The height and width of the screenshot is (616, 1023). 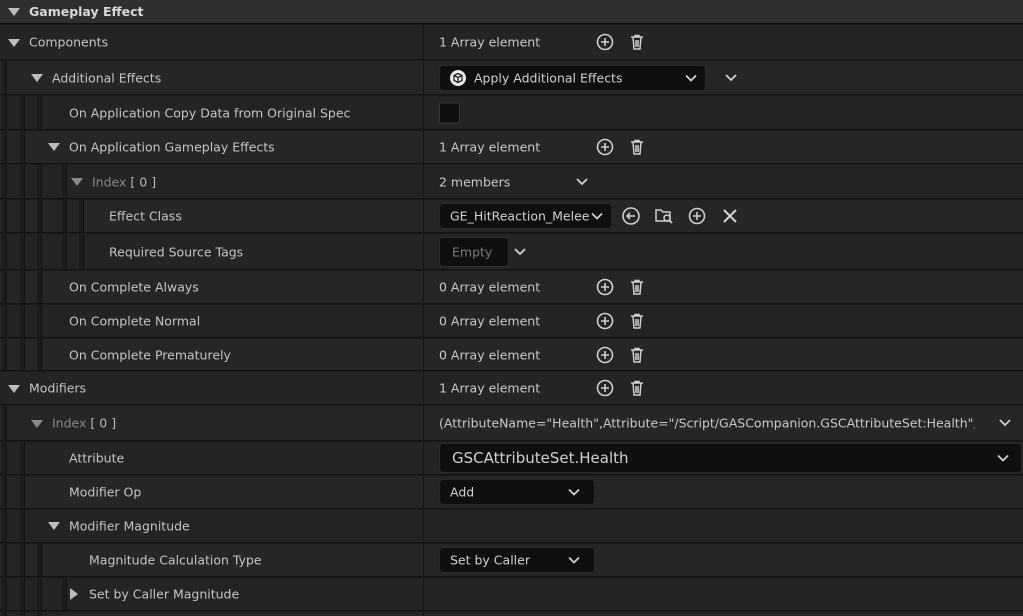 What do you see at coordinates (86, 11) in the screenshot?
I see `section-title: Gameplay Effect` at bounding box center [86, 11].